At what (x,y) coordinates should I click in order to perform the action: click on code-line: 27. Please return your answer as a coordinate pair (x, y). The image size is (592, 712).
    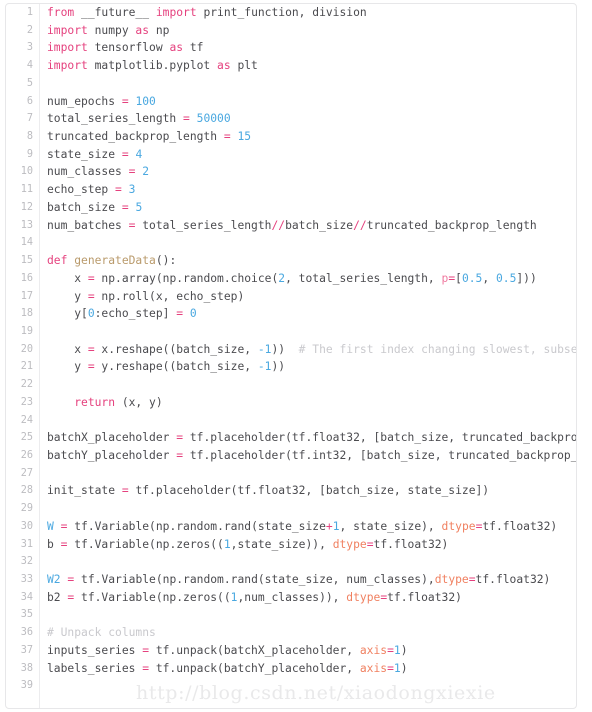
    Looking at the image, I should click on (291, 474).